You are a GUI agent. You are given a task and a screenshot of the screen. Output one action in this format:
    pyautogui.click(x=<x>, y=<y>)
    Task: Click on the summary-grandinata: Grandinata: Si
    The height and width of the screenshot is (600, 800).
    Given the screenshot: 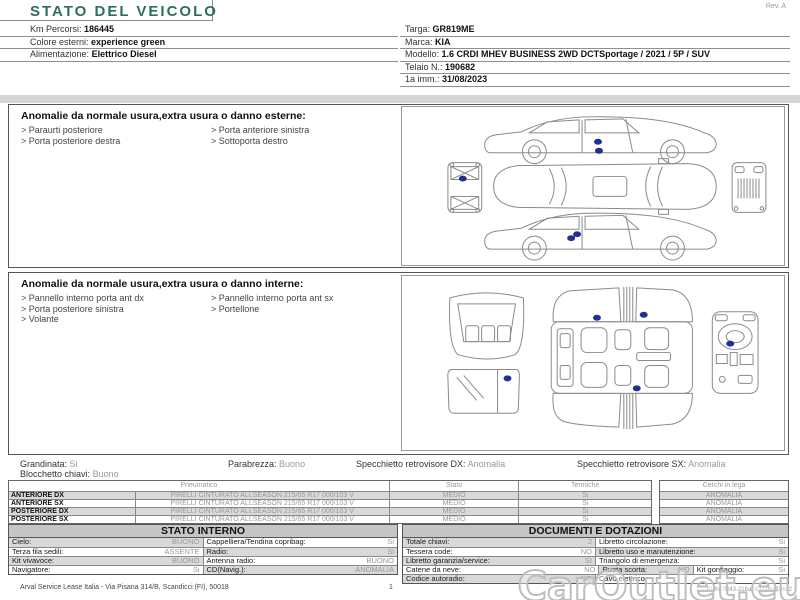 What is the action you would take?
    pyautogui.click(x=49, y=464)
    